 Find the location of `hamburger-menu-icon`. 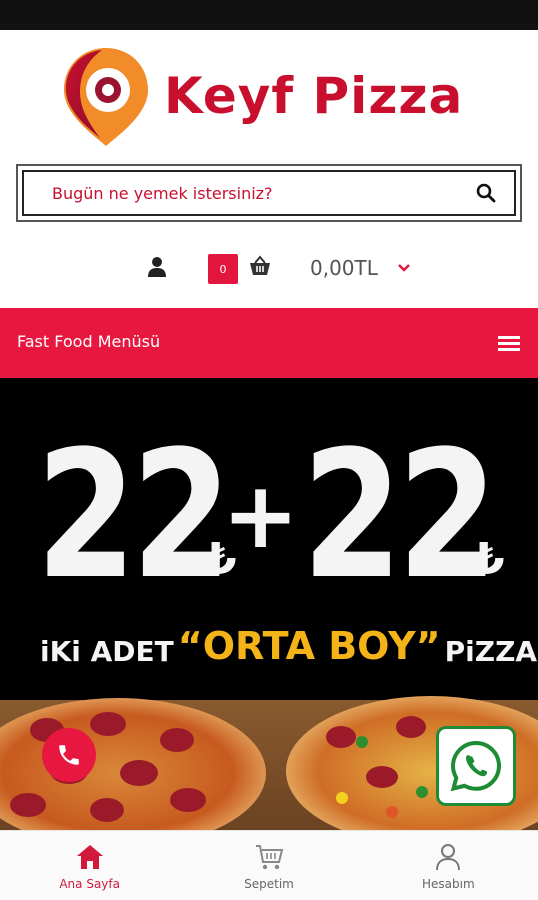

hamburger-menu-icon is located at coordinates (509, 343).